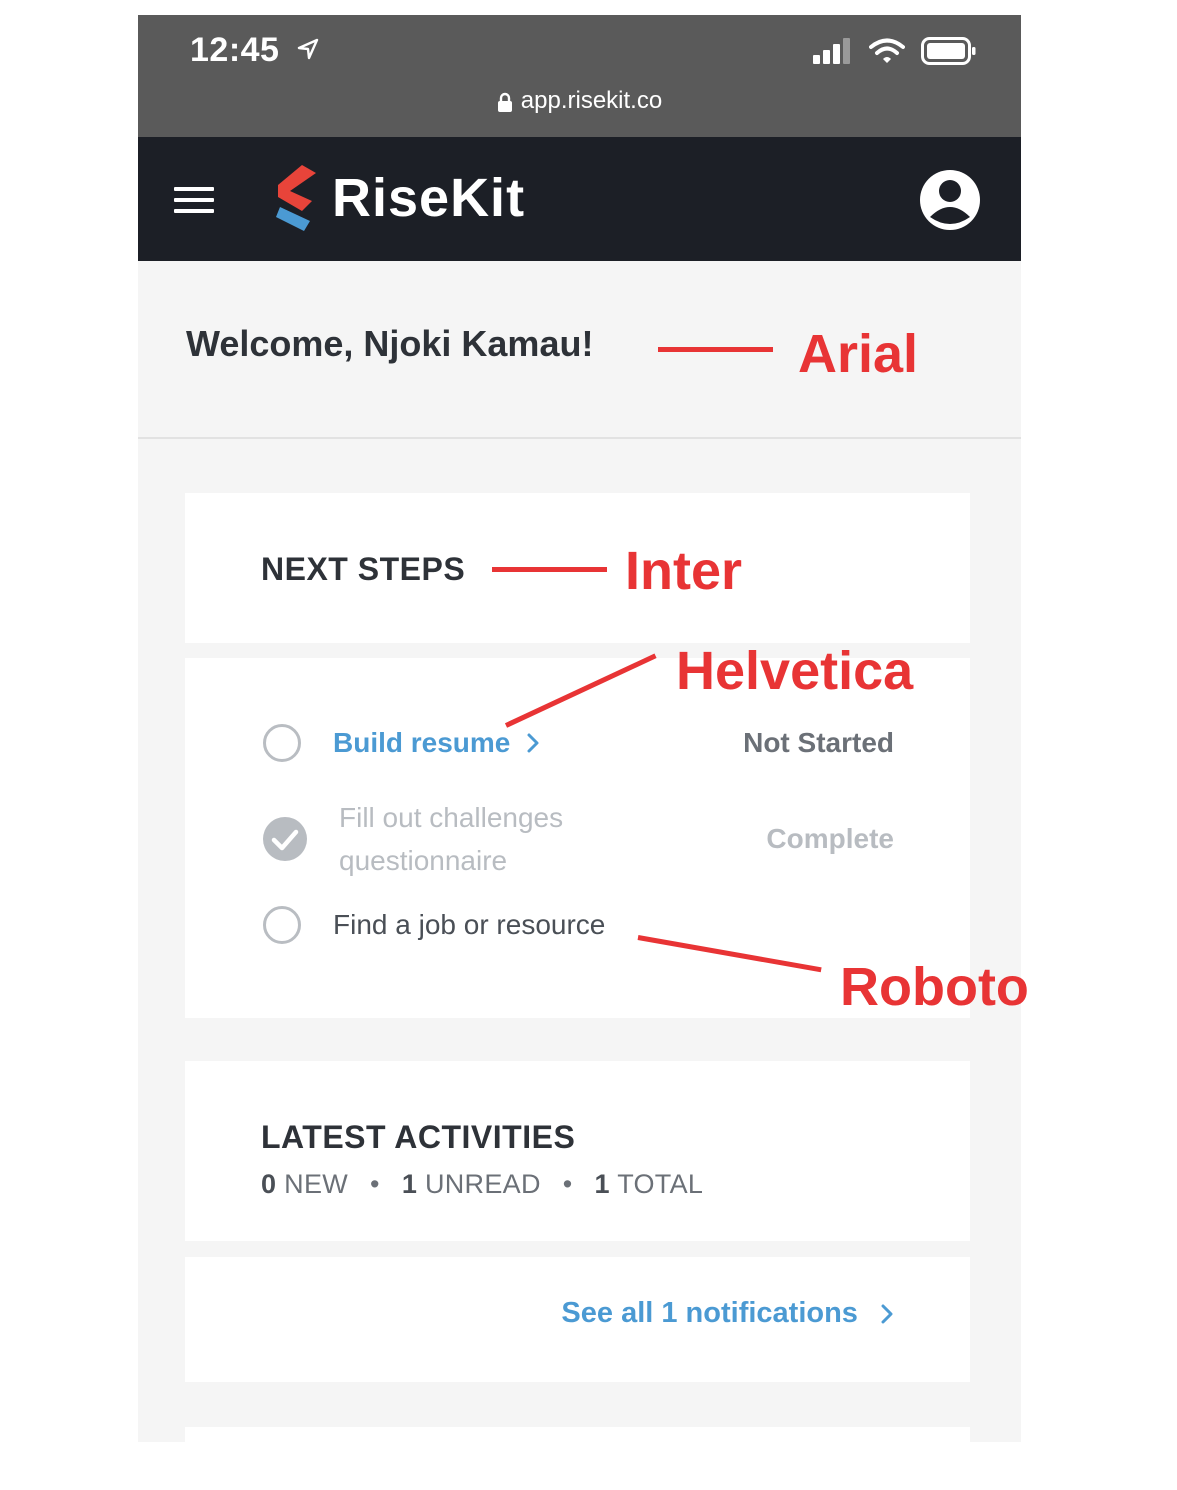  Describe the element at coordinates (709, 1313) in the screenshot. I see `see-all-label: See all 1 notifications` at that location.